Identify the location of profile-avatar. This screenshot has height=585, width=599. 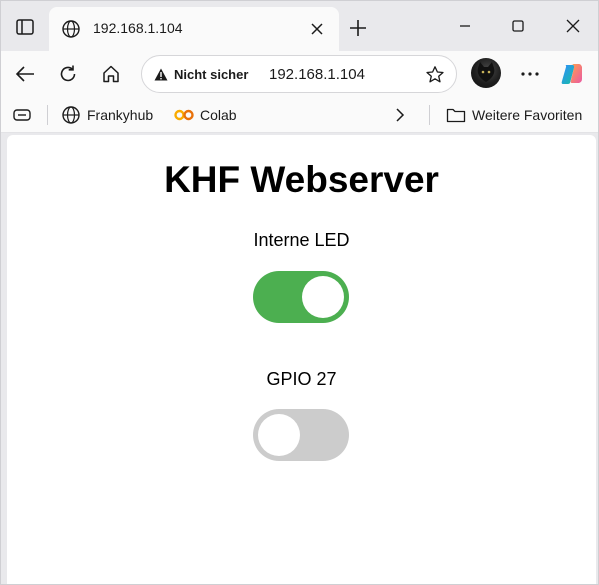
(486, 73).